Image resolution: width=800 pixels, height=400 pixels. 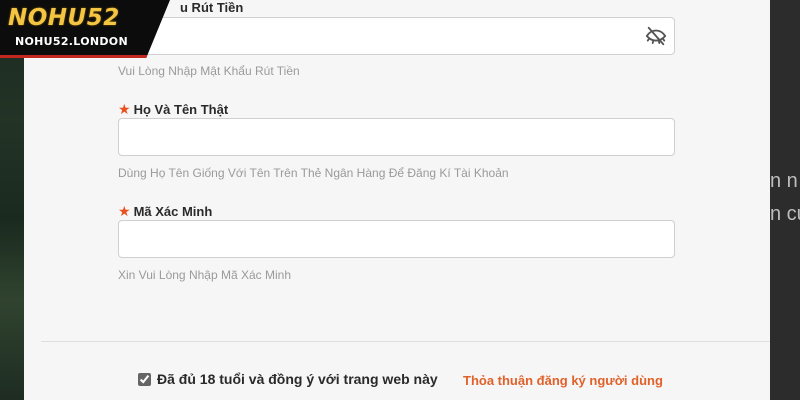 I want to click on verification-code-label: ★ Mã Xác Minh, so click(x=165, y=211).